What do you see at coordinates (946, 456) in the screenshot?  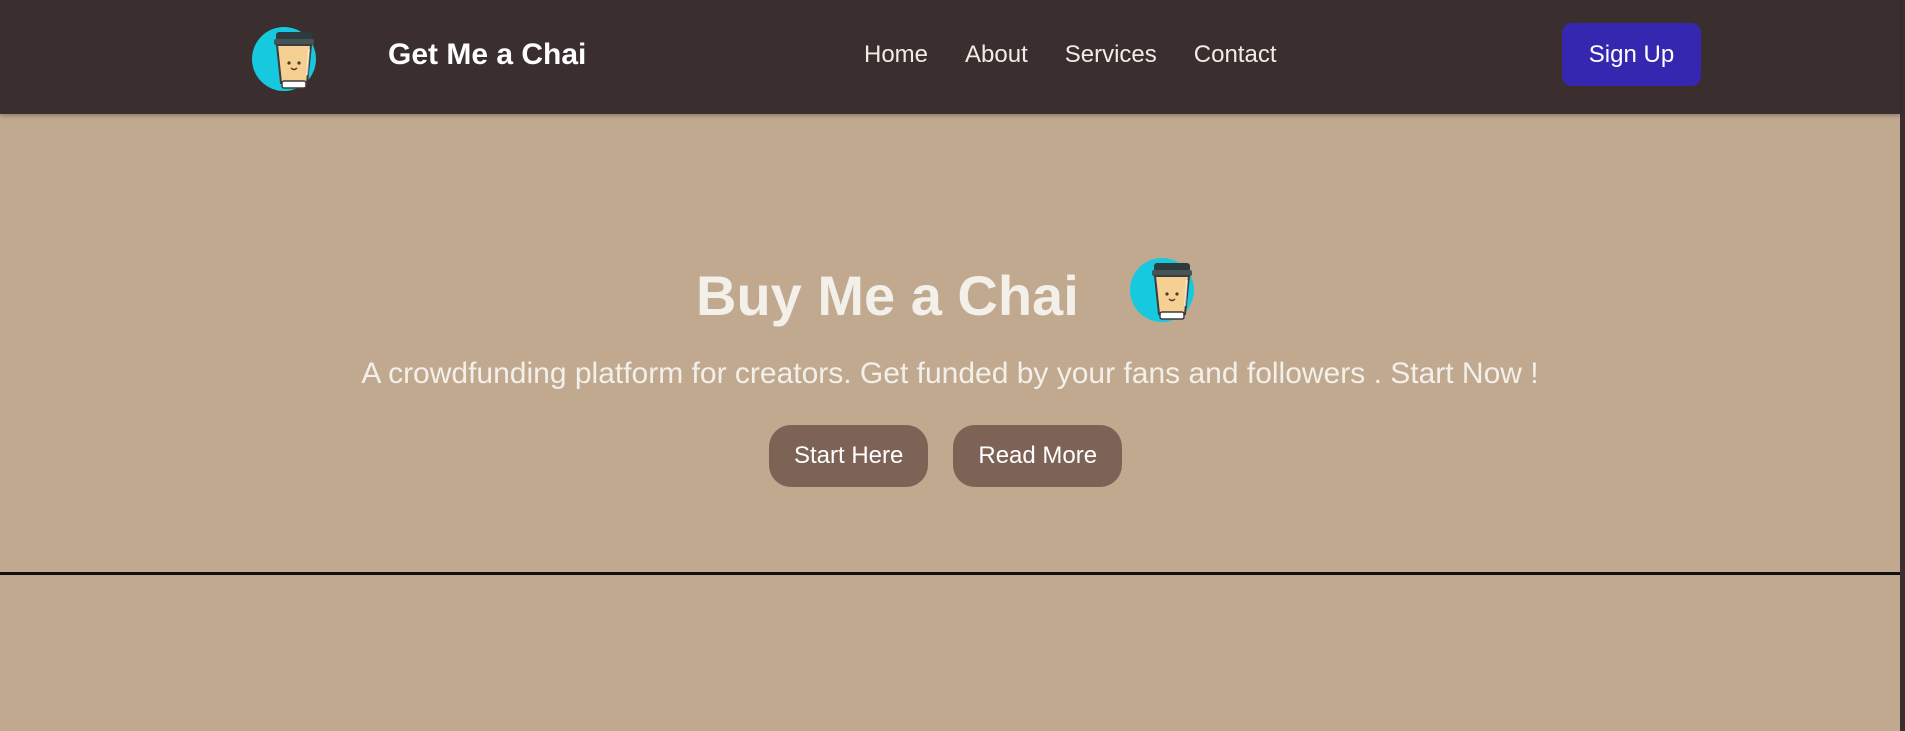 I see `hero-buttons: Start Here Read More` at bounding box center [946, 456].